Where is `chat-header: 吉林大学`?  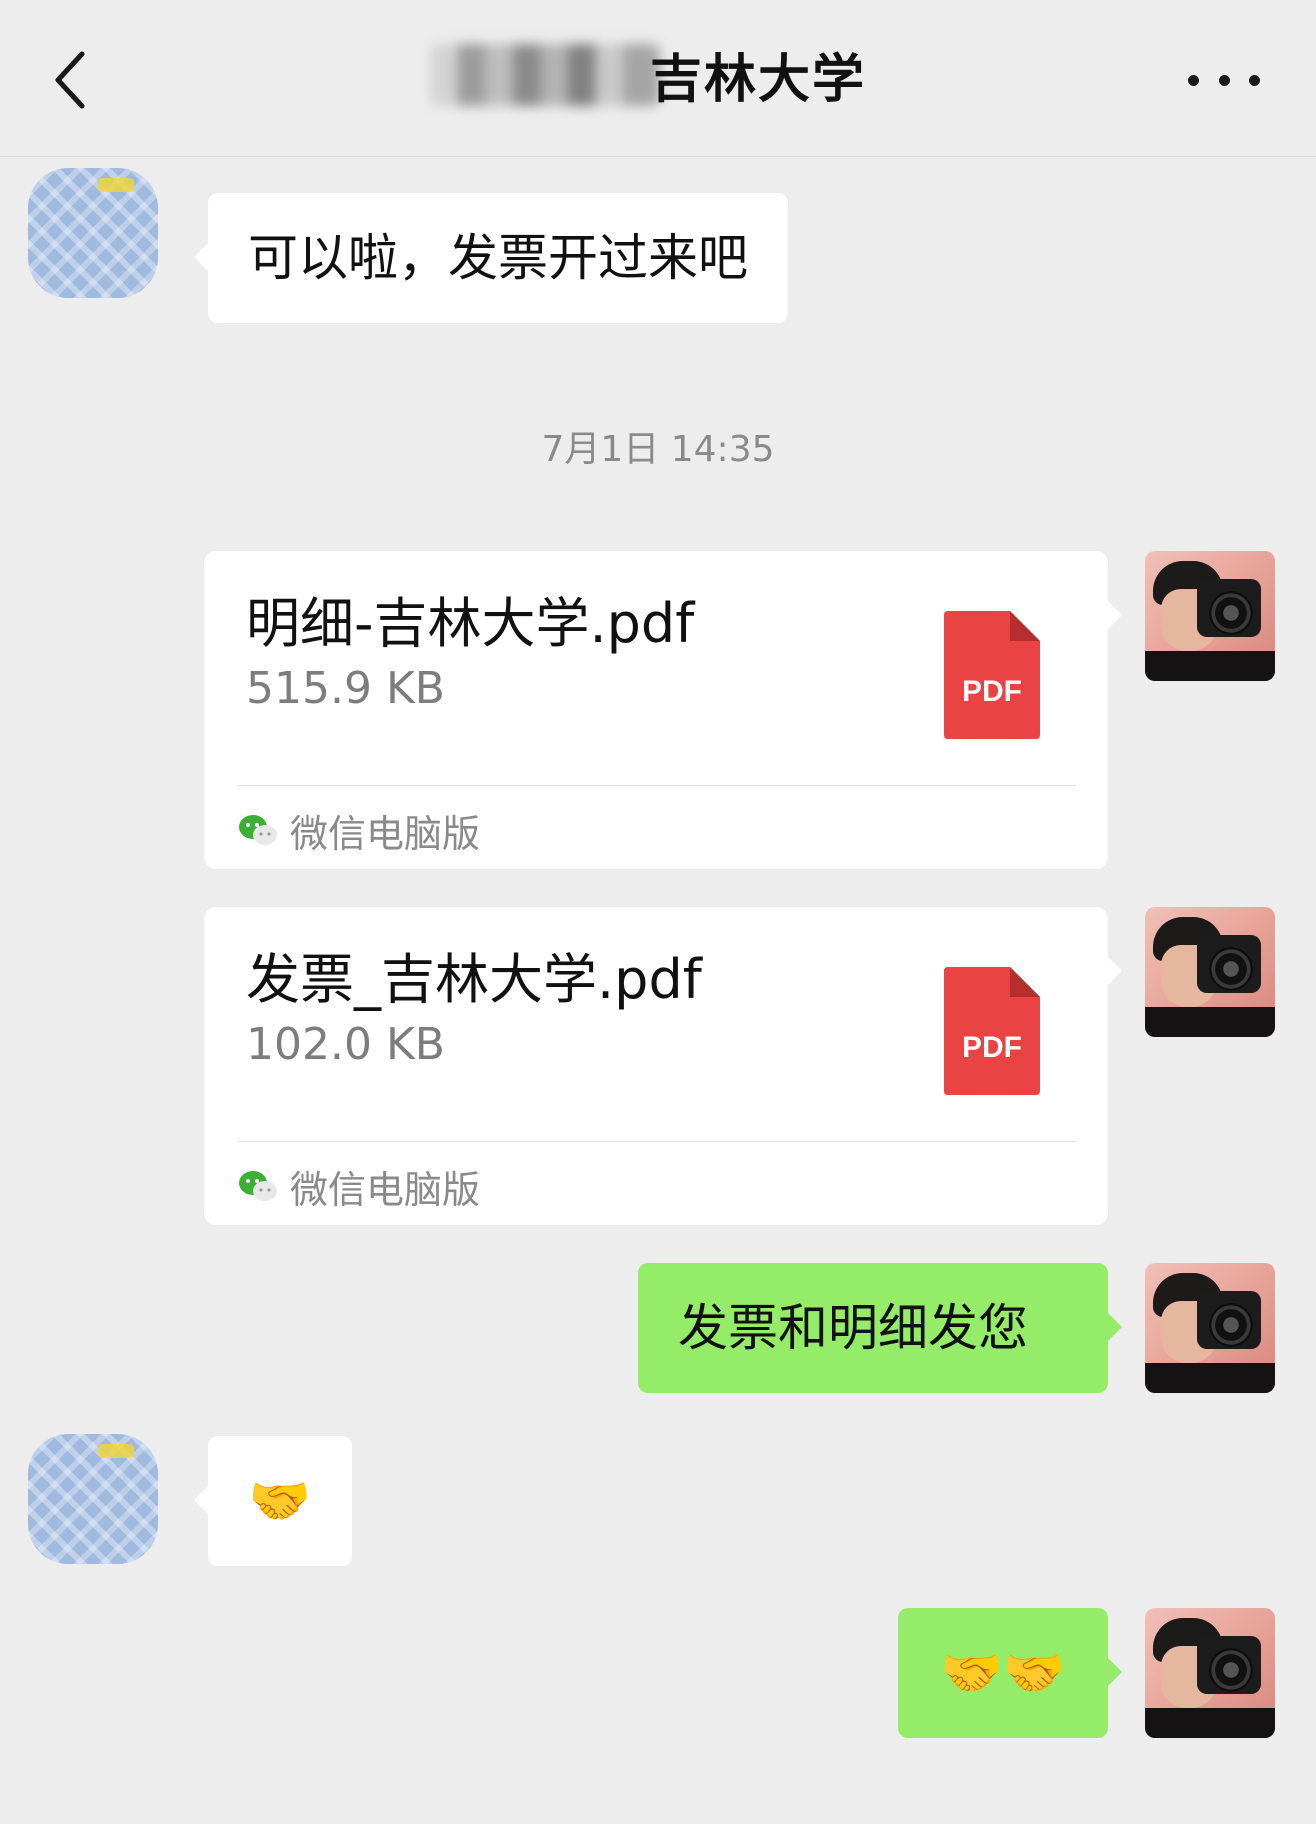
chat-header: 吉林大学 is located at coordinates (658, 78).